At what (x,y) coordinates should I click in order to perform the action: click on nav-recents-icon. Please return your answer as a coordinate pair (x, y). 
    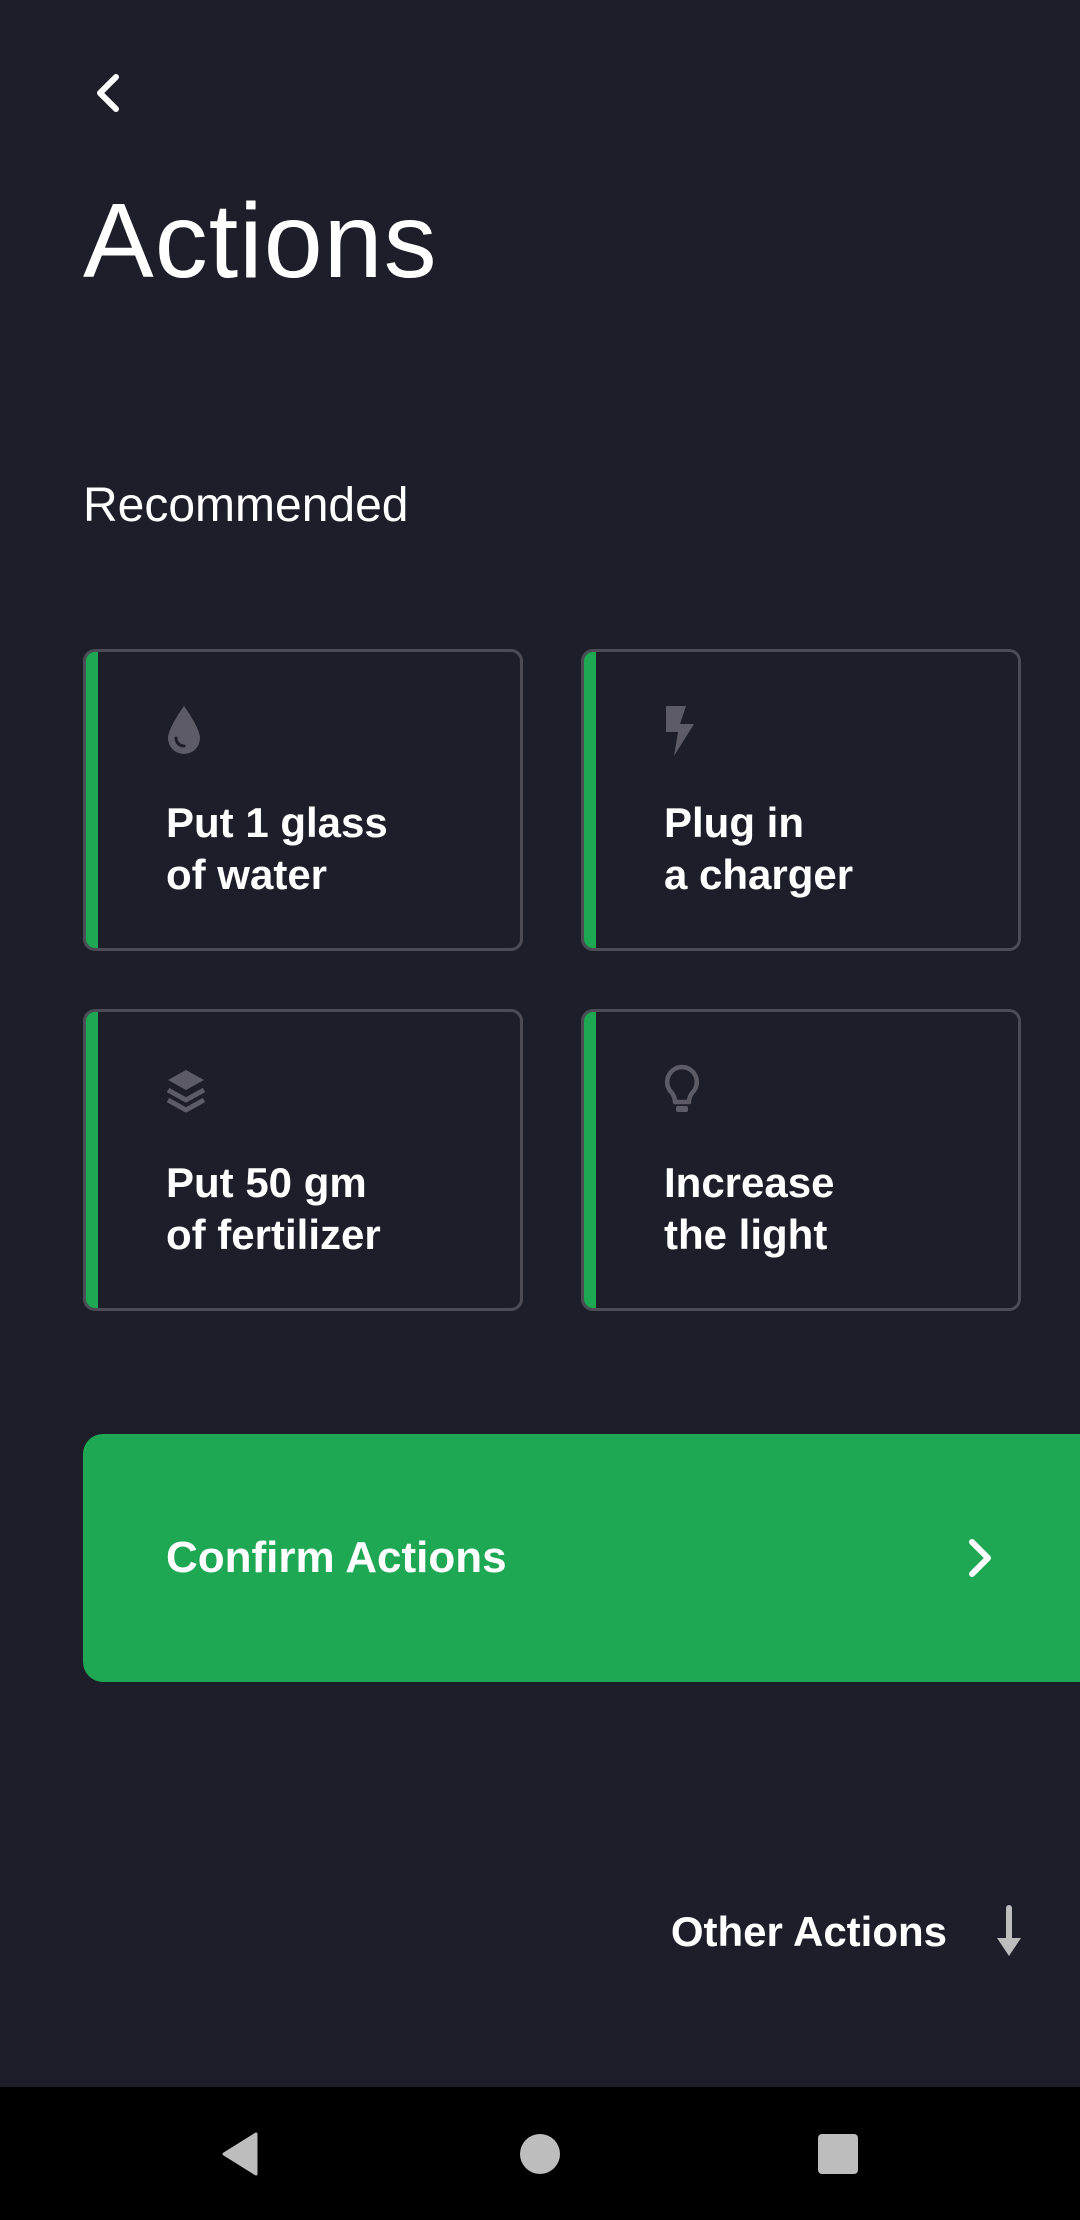
    Looking at the image, I should click on (838, 2154).